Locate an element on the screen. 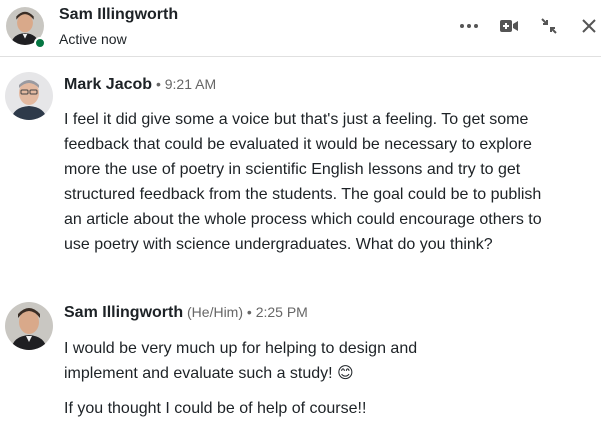 The width and height of the screenshot is (601, 434). author-pronouns: (He/Him) is located at coordinates (215, 312).